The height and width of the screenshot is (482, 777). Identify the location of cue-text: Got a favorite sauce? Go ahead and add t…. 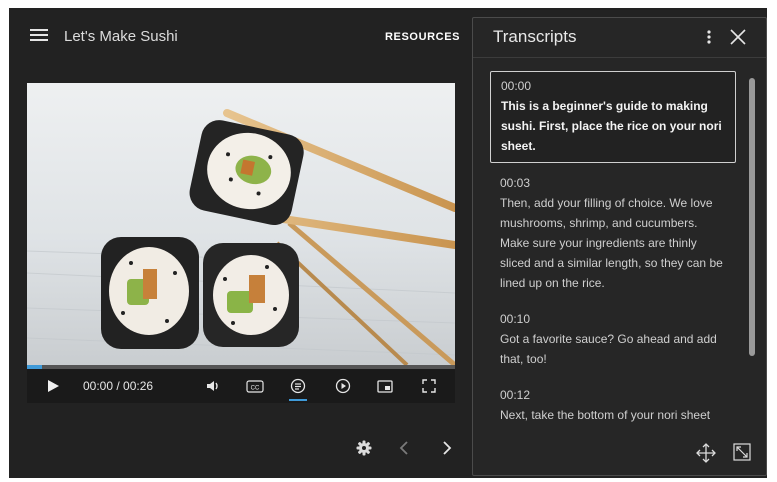
(608, 349).